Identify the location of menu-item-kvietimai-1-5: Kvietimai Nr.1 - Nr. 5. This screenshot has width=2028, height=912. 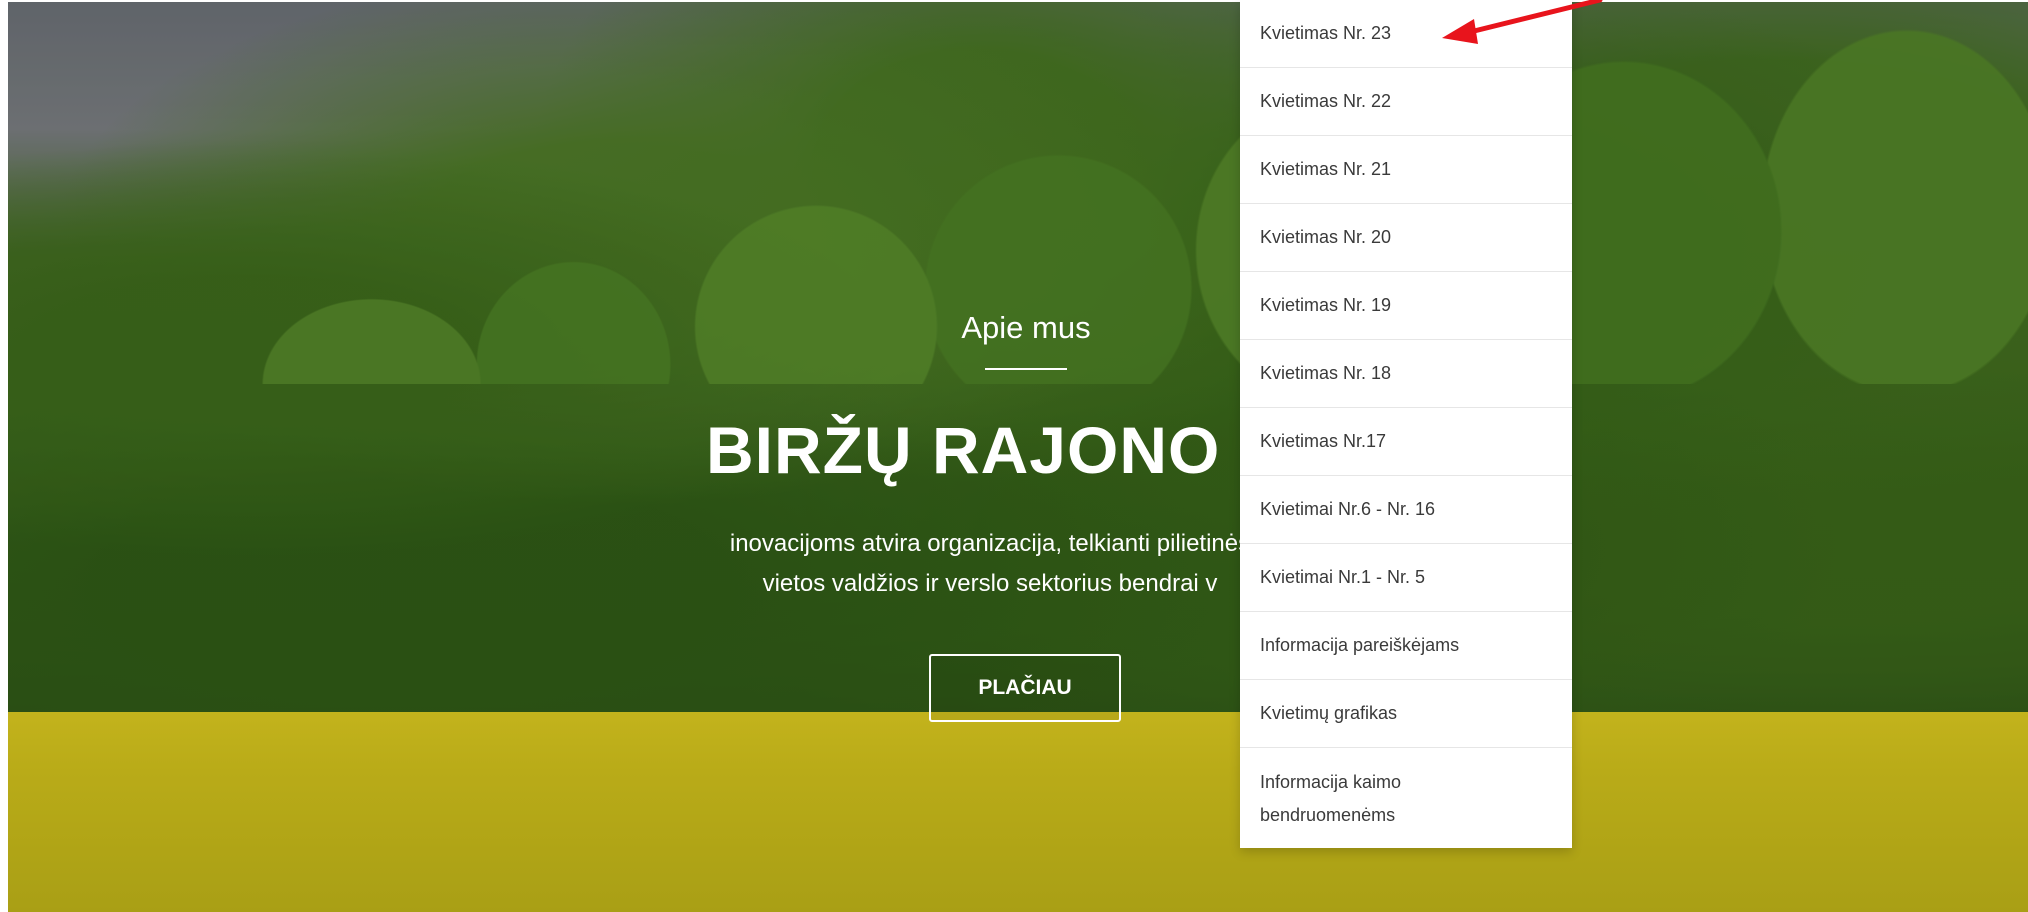
(1406, 578).